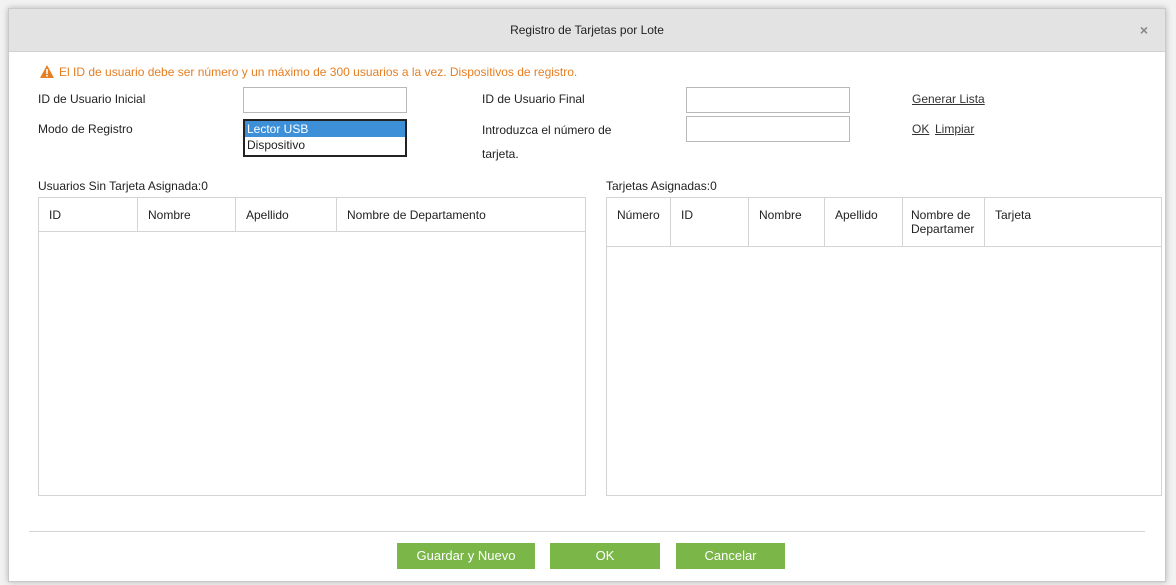  Describe the element at coordinates (500, 154) in the screenshot. I see `card-number-label-line2: tarjeta.` at that location.